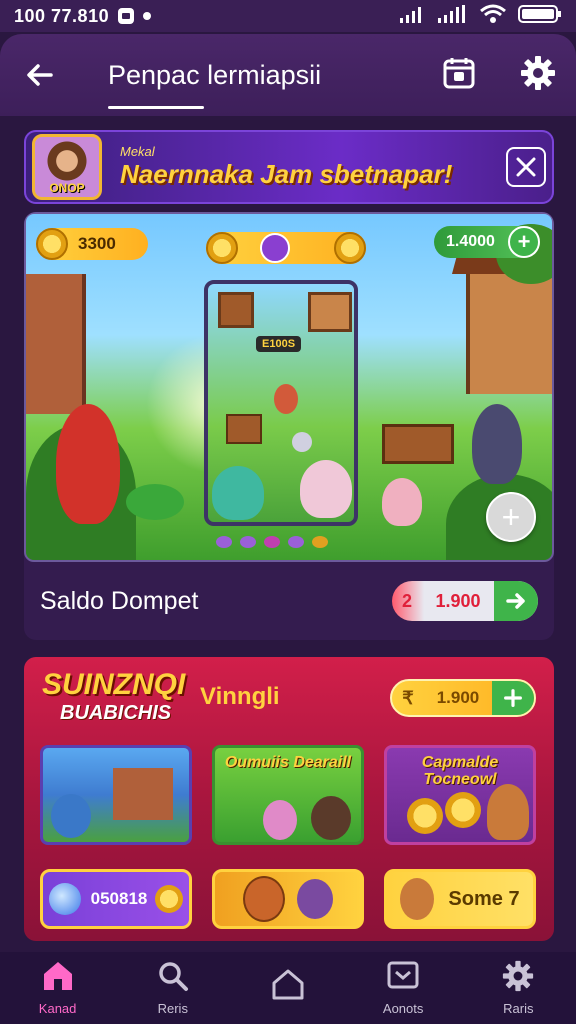 This screenshot has width=576, height=1024. I want to click on coin-counter-left-value: 3300, so click(97, 243).